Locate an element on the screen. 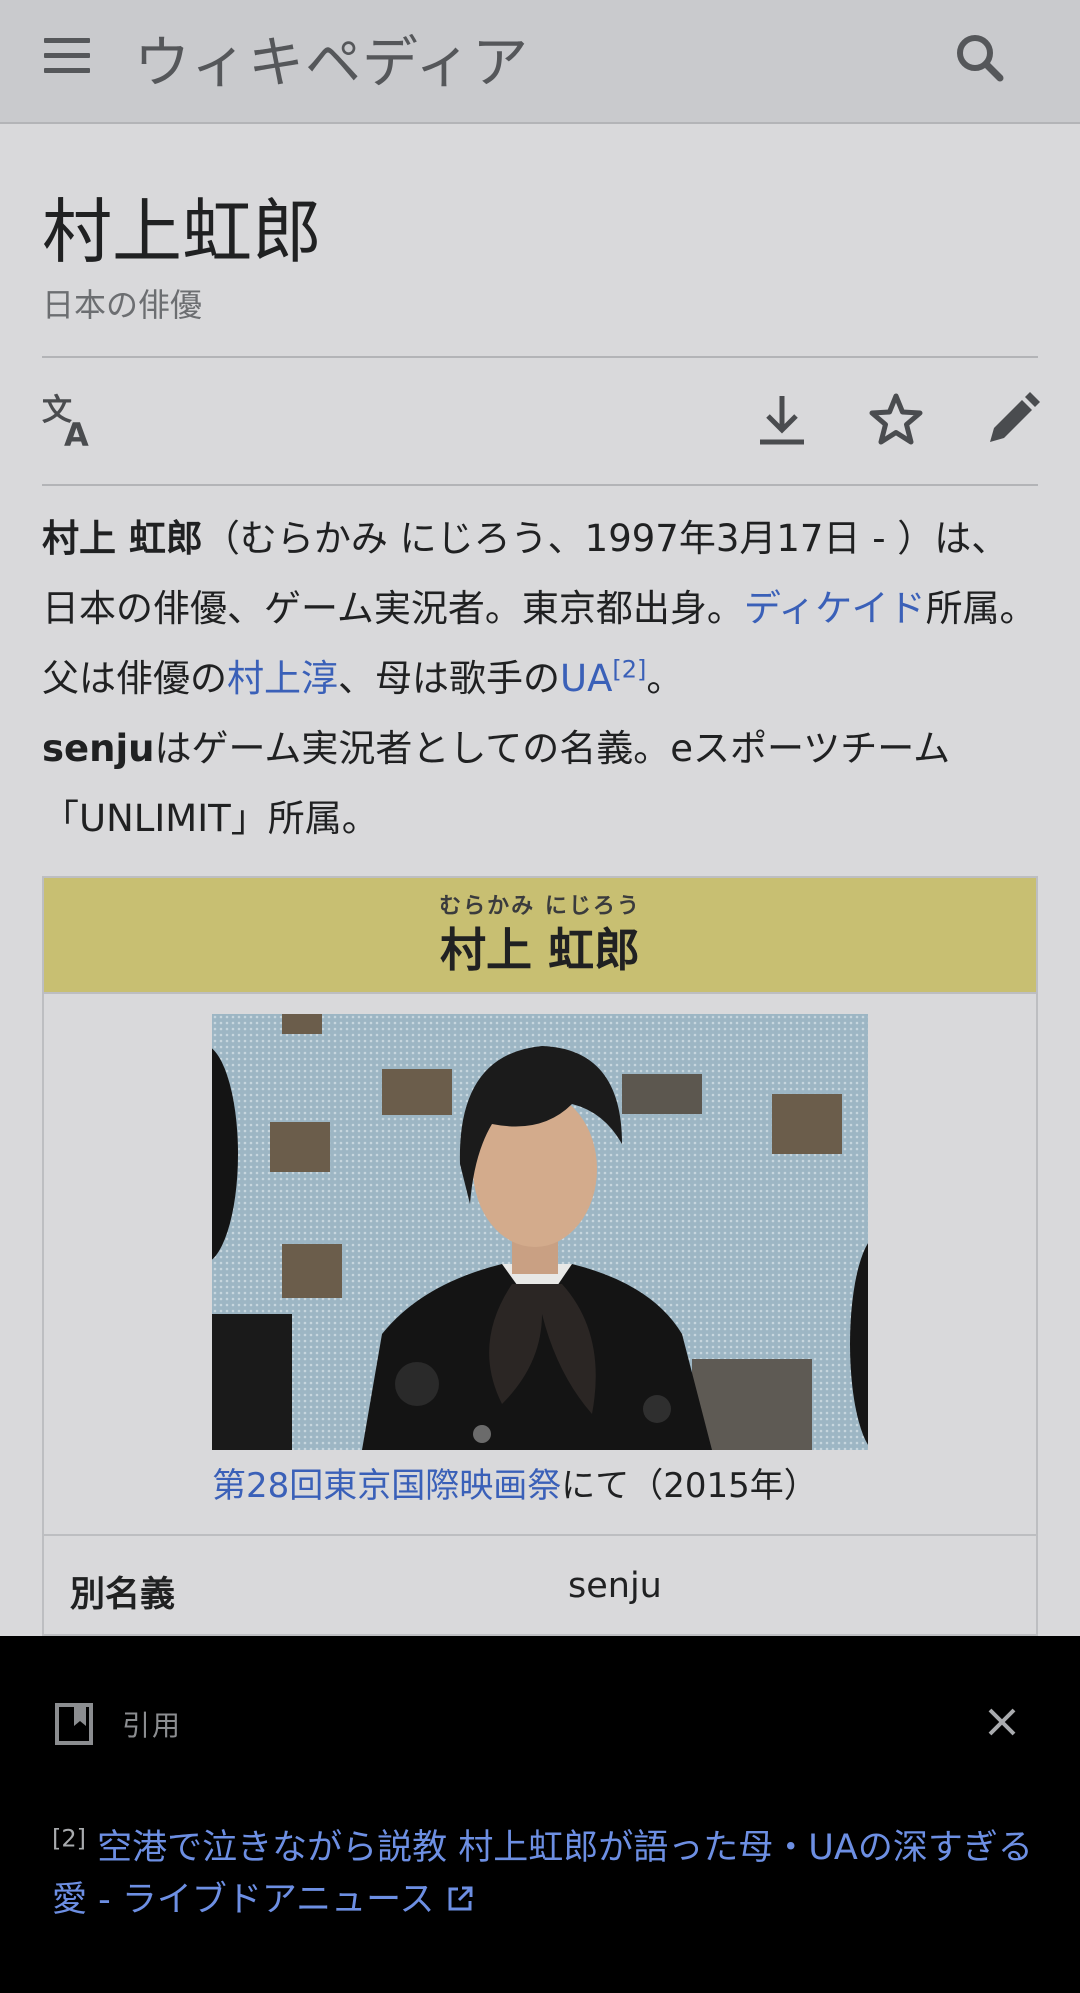 The height and width of the screenshot is (1993, 1080). wikipedia-wordmark: ウィキペディア is located at coordinates (331, 58).